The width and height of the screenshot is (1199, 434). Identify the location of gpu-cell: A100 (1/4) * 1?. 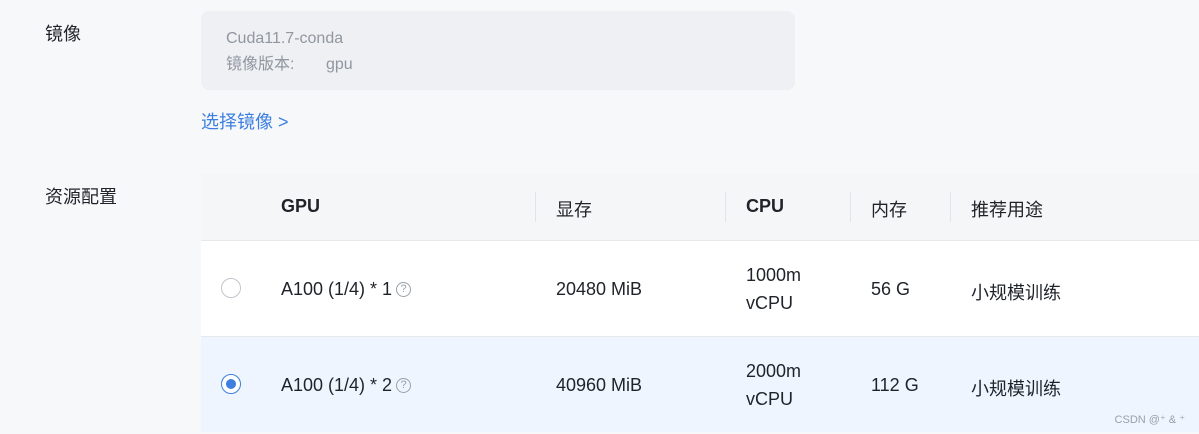
(346, 289).